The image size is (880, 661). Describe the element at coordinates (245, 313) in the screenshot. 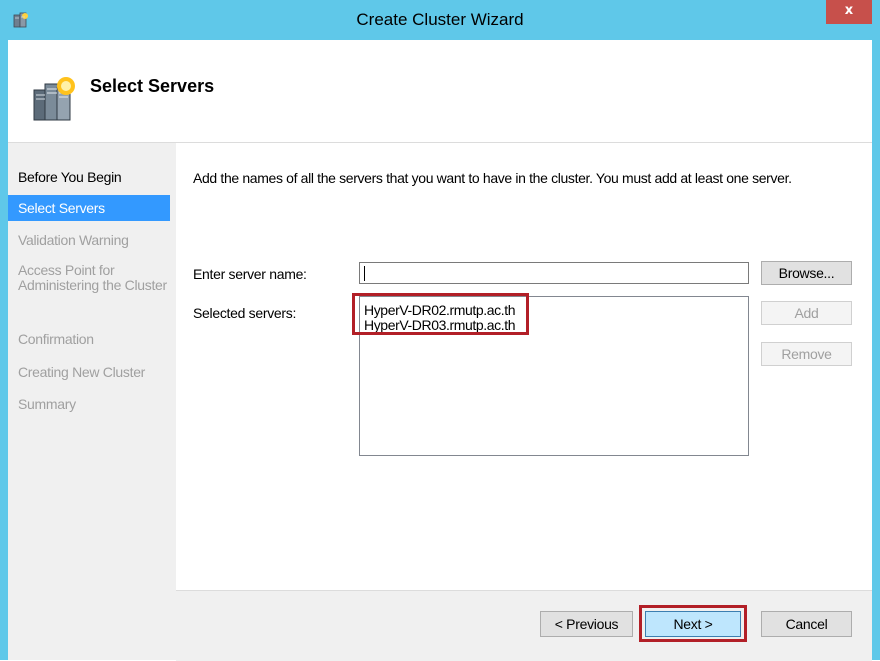

I see `selected-servers-label: Selected servers:` at that location.